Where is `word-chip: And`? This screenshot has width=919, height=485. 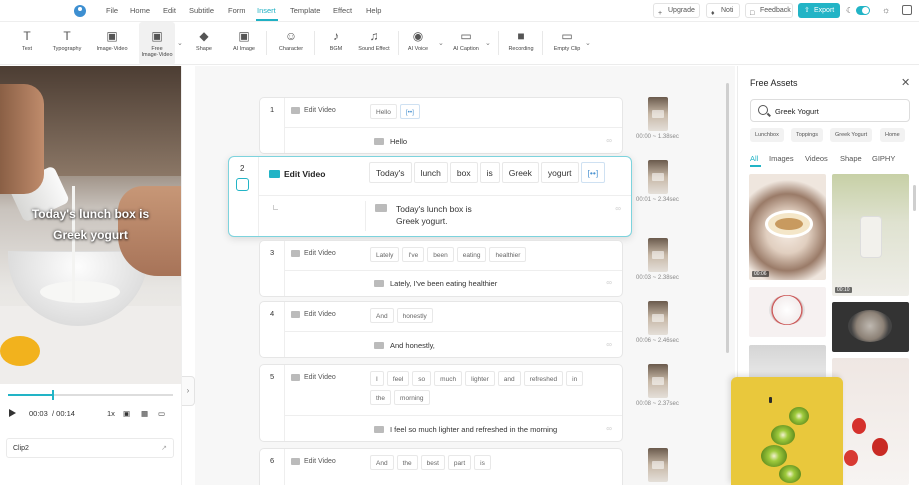 word-chip: And is located at coordinates (382, 462).